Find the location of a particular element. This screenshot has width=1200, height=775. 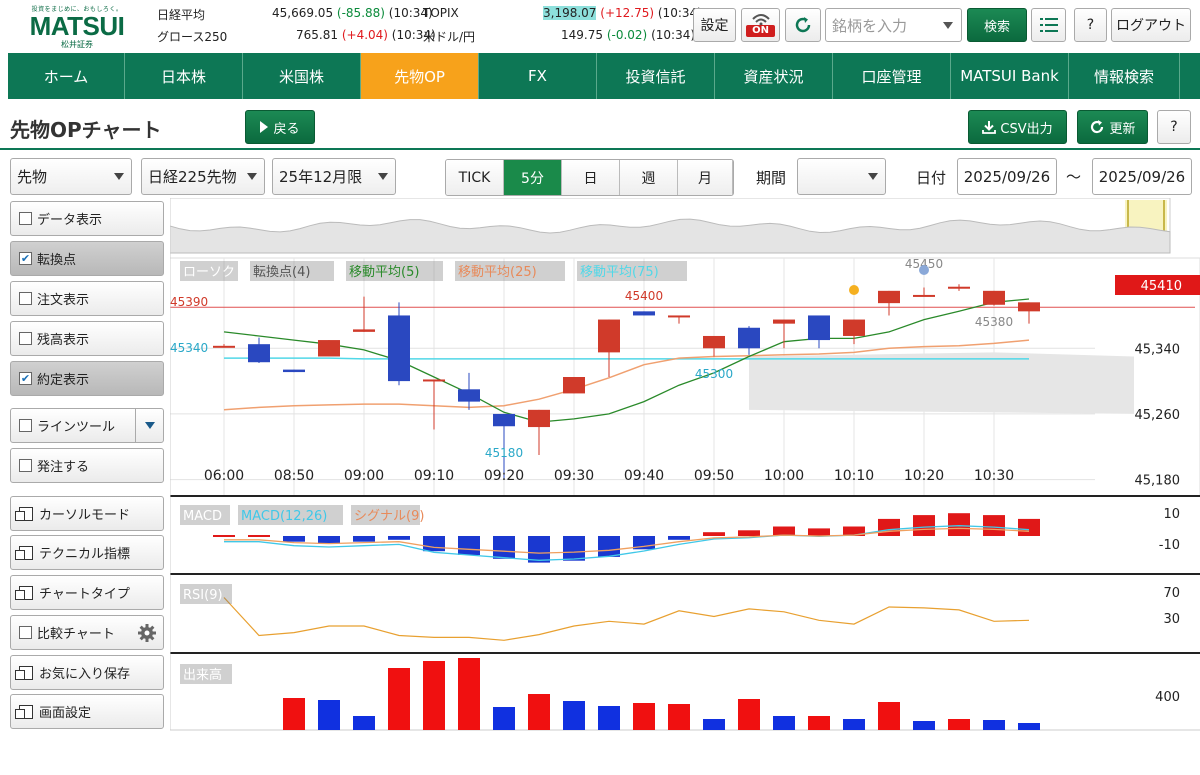

update-label: 更新 is located at coordinates (1122, 129).